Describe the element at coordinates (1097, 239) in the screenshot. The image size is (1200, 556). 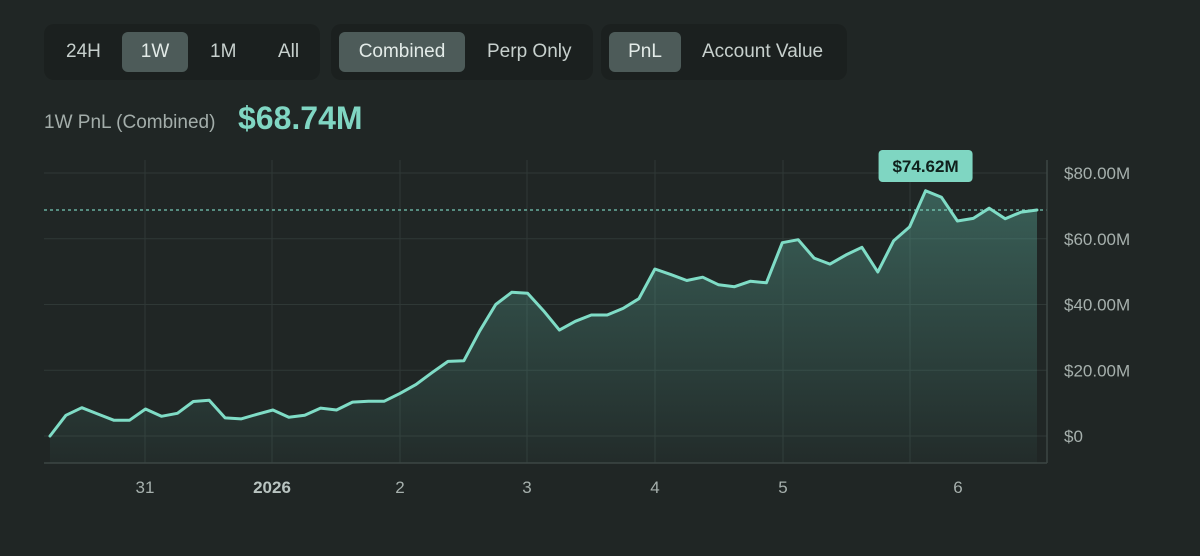
I see `y-tick-label: $60.00M` at that location.